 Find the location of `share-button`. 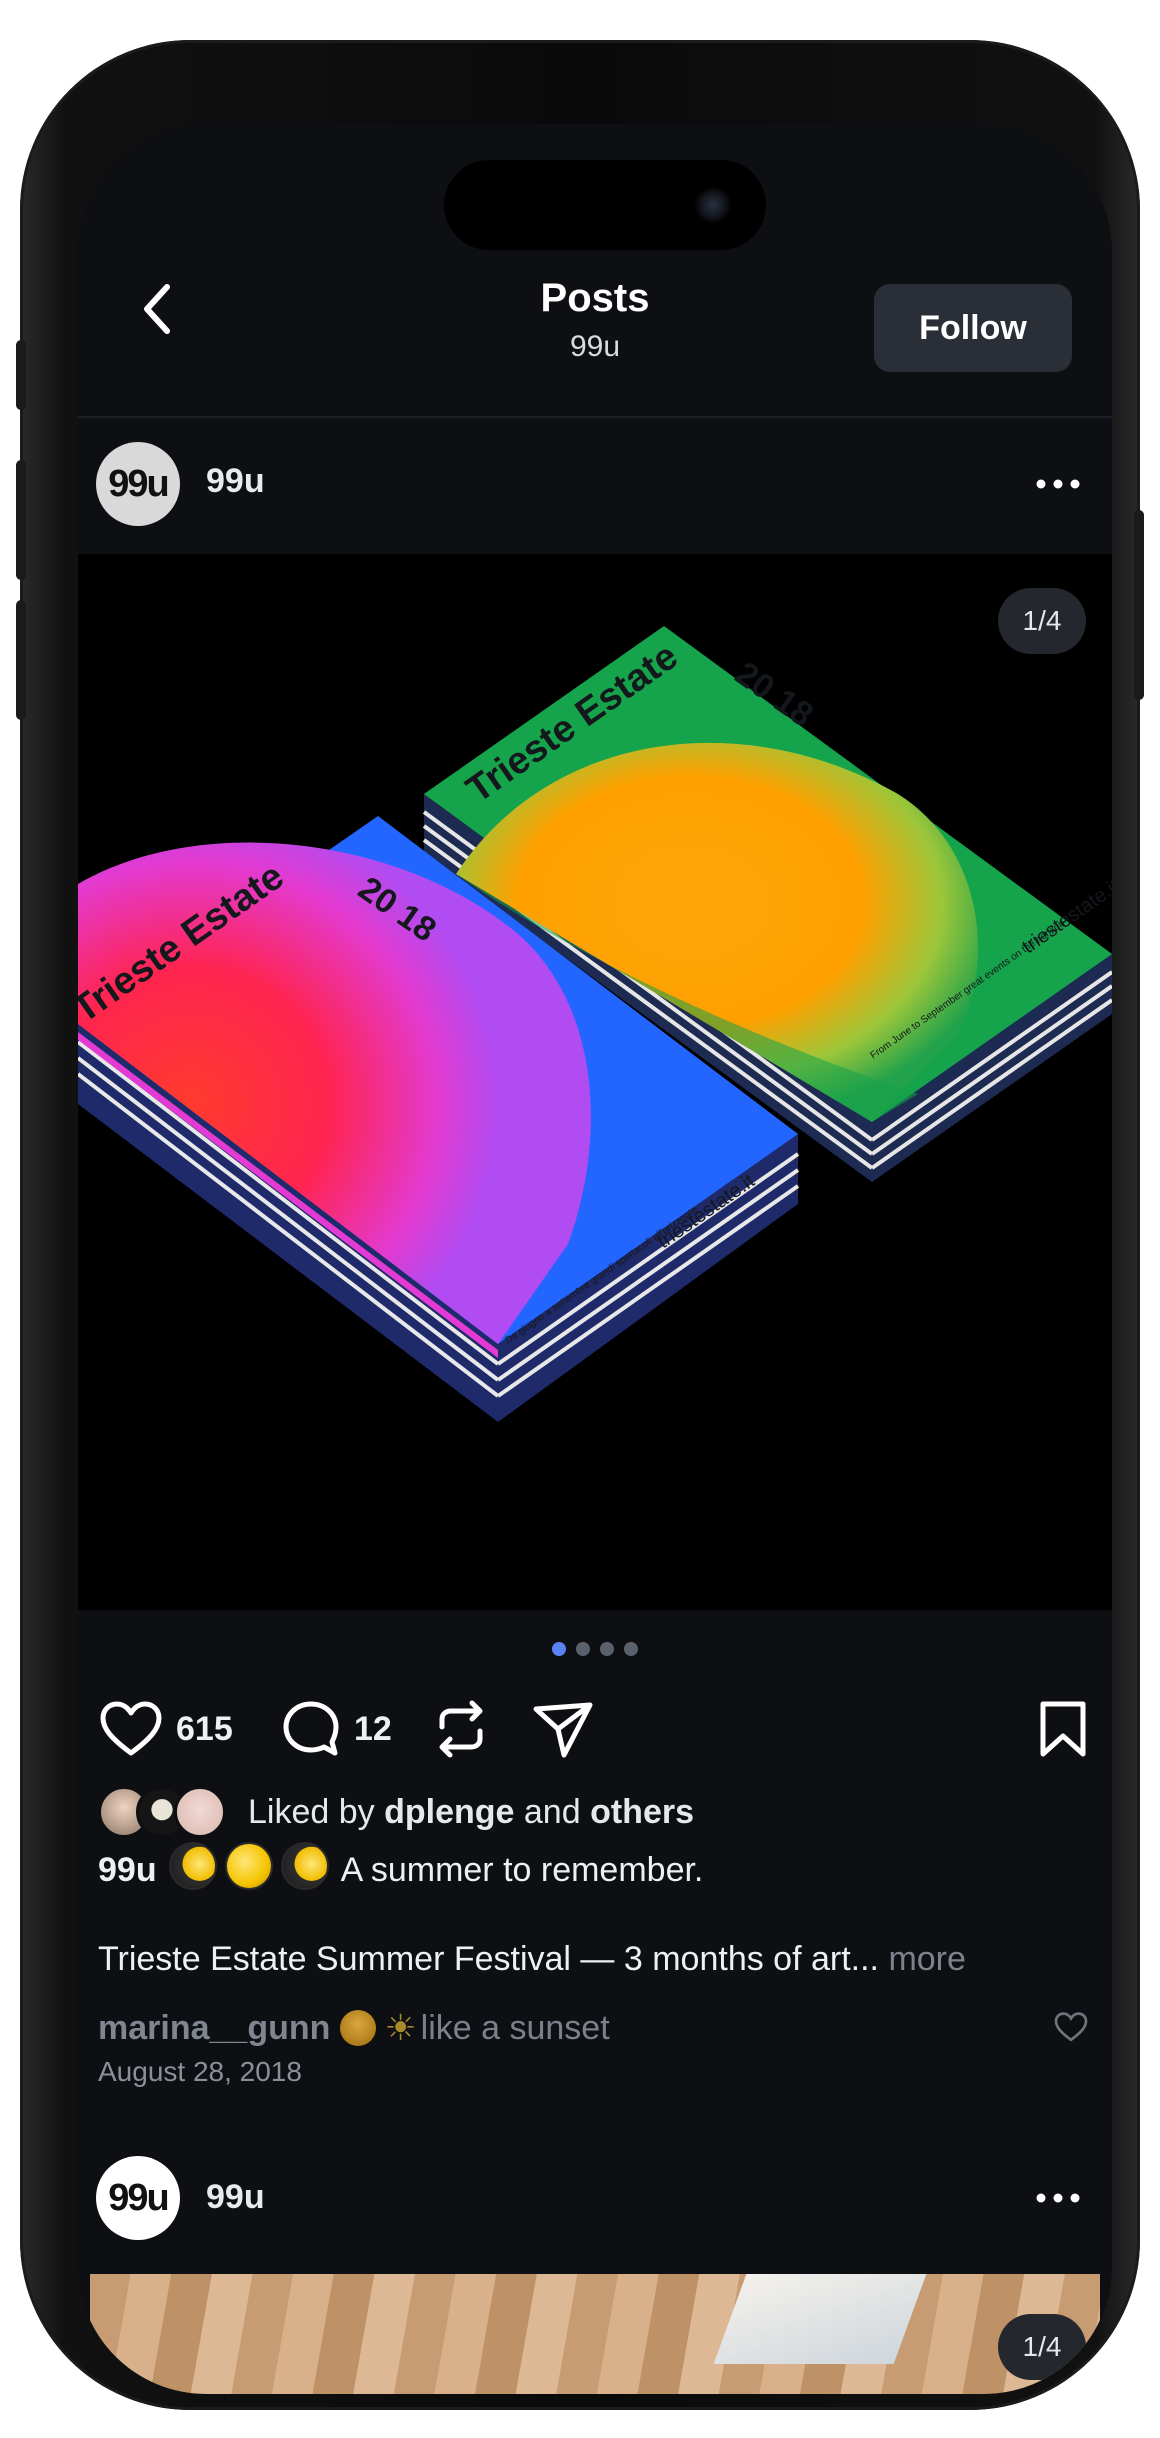

share-button is located at coordinates (563, 1729).